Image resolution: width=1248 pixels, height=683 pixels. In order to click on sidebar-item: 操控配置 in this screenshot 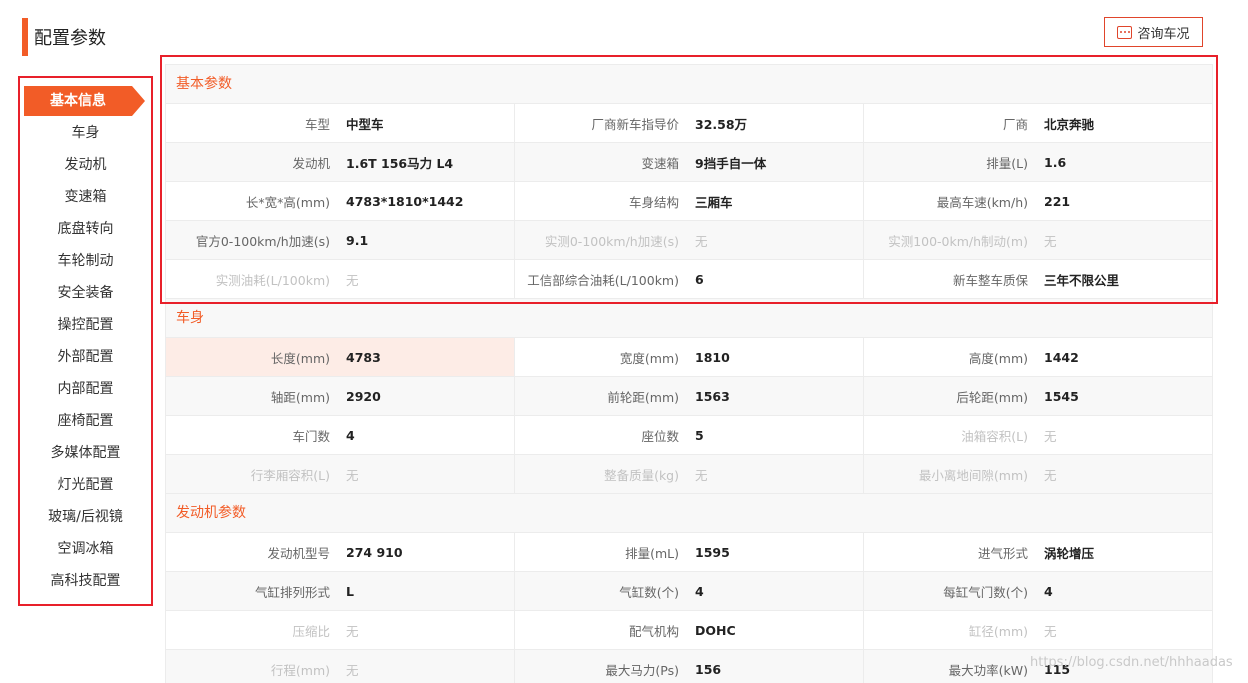, I will do `click(85, 325)`.